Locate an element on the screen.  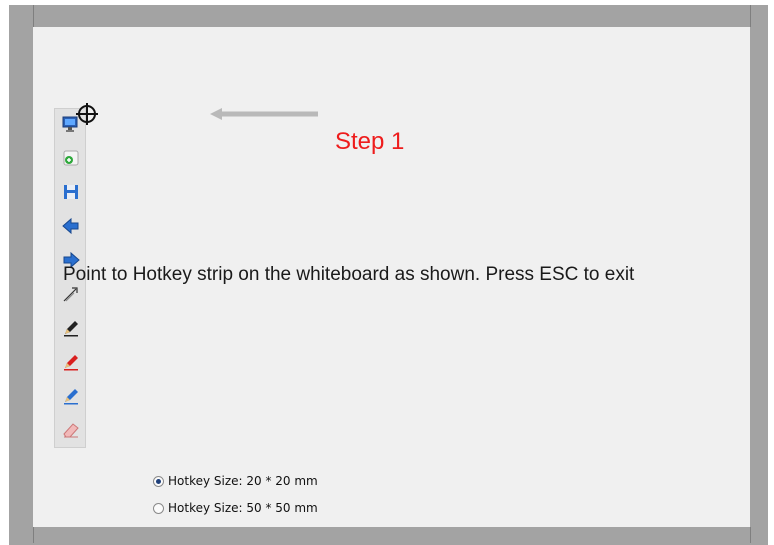
hotkey-size-50-option: Hotkey Size: 50 * 50 mm is located at coordinates (235, 508).